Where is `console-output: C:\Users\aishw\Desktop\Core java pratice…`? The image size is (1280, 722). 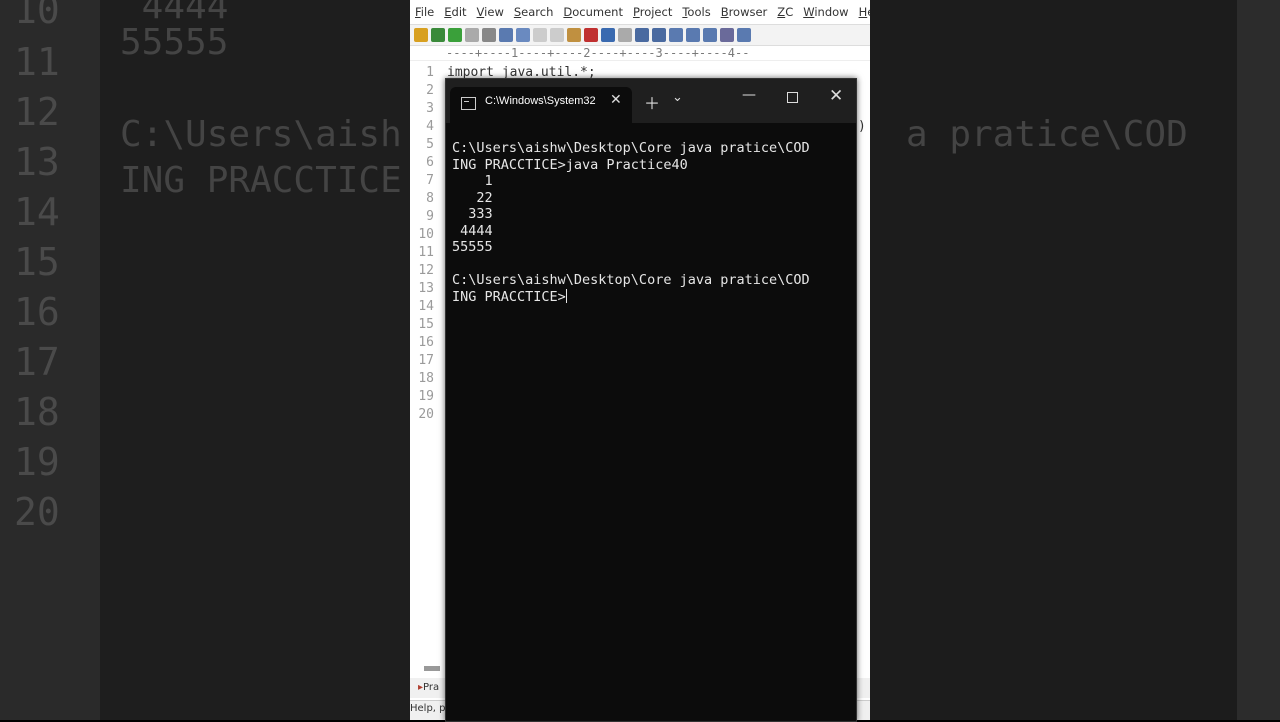 console-output: C:\Users\aishw\Desktop\Core java pratice… is located at coordinates (651, 214).